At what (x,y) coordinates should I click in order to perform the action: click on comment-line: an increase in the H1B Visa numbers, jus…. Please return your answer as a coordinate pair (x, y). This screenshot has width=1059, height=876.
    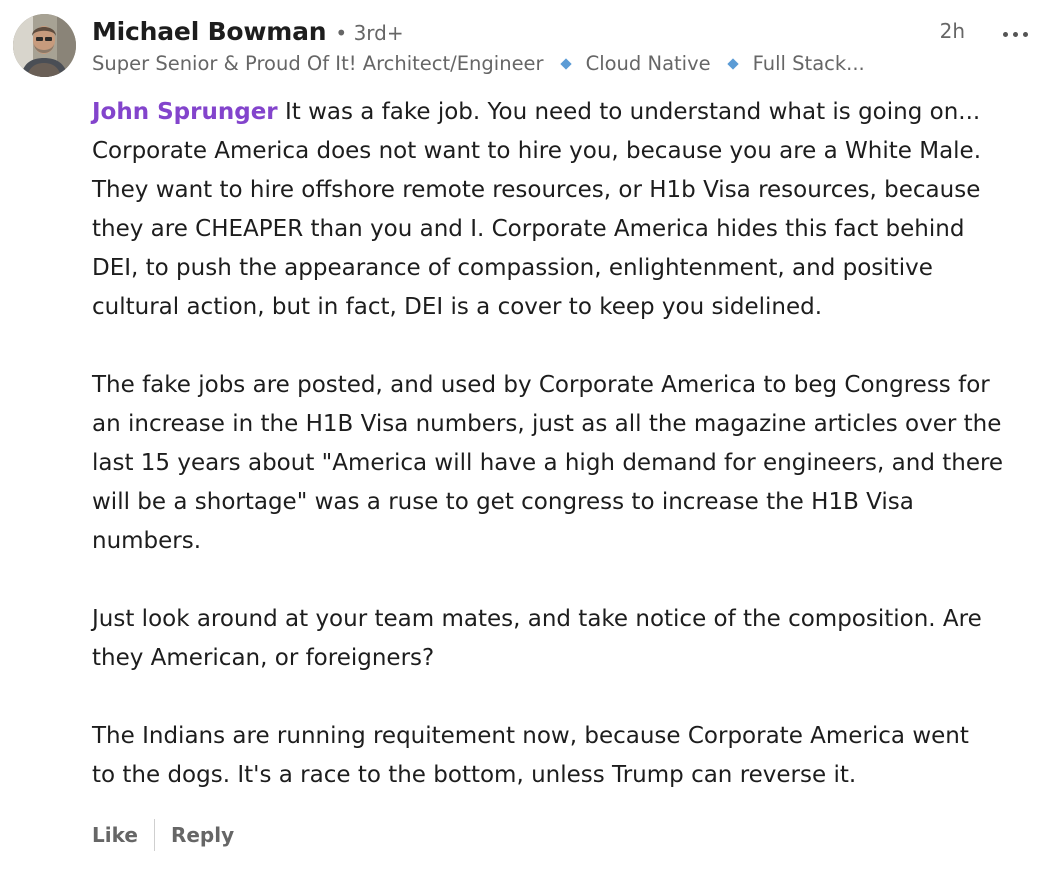
    Looking at the image, I should click on (547, 424).